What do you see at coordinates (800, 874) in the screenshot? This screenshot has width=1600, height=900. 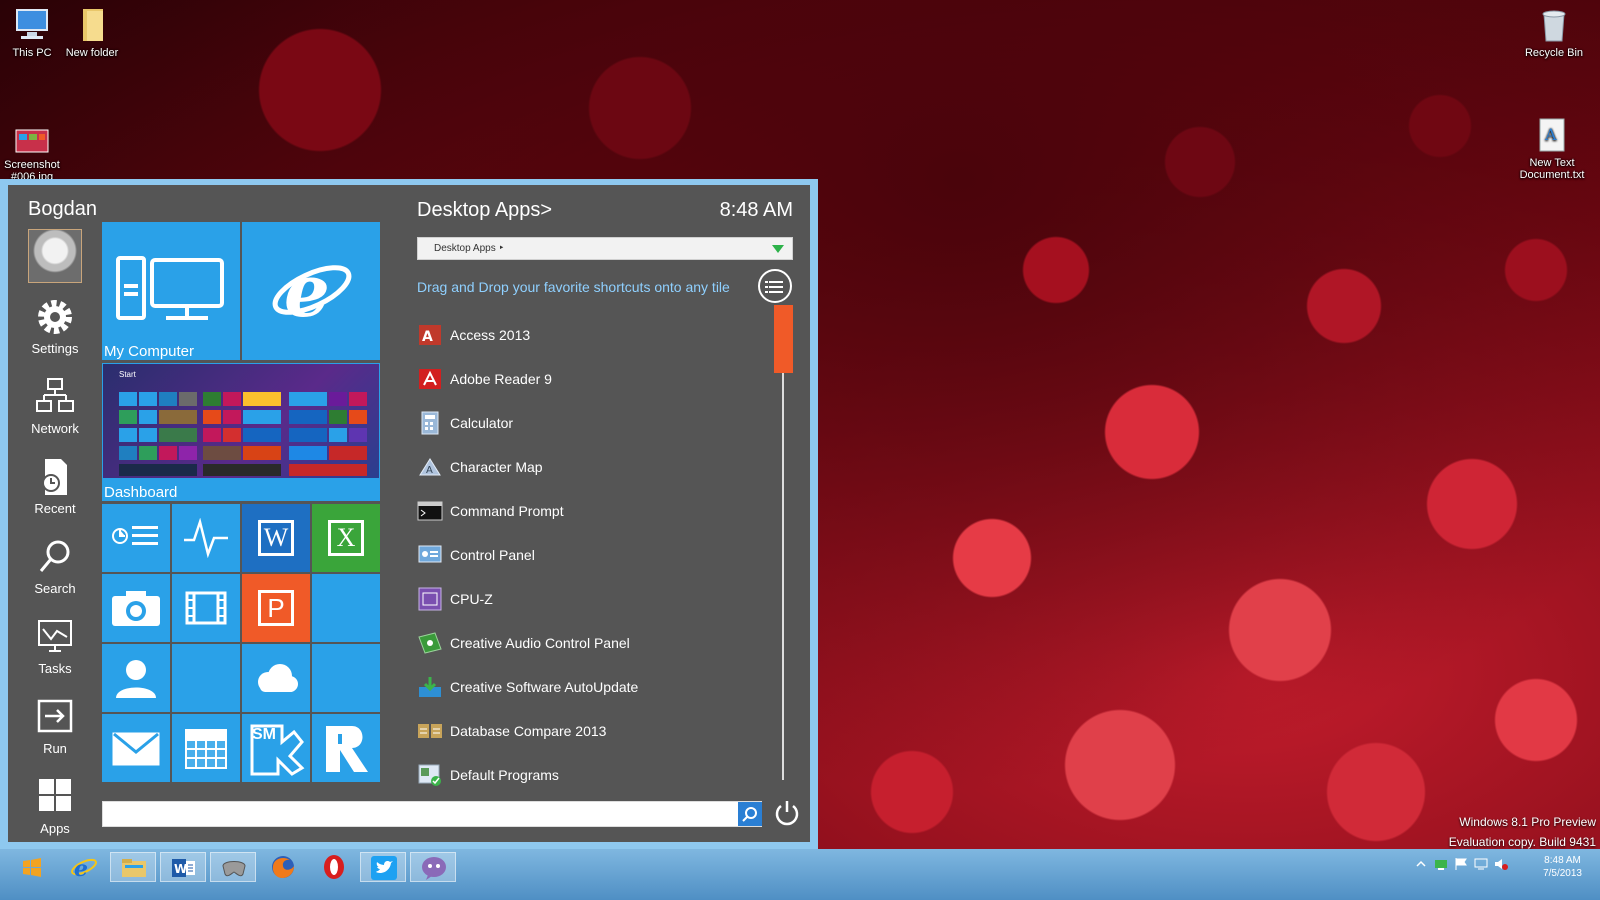 I see `taskbar: e W 8:48 AM 7/5/2013` at bounding box center [800, 874].